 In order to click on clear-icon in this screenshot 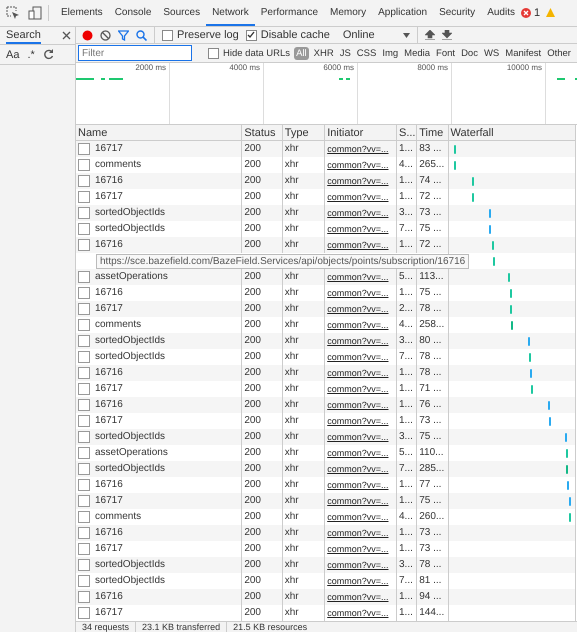, I will do `click(105, 35)`.